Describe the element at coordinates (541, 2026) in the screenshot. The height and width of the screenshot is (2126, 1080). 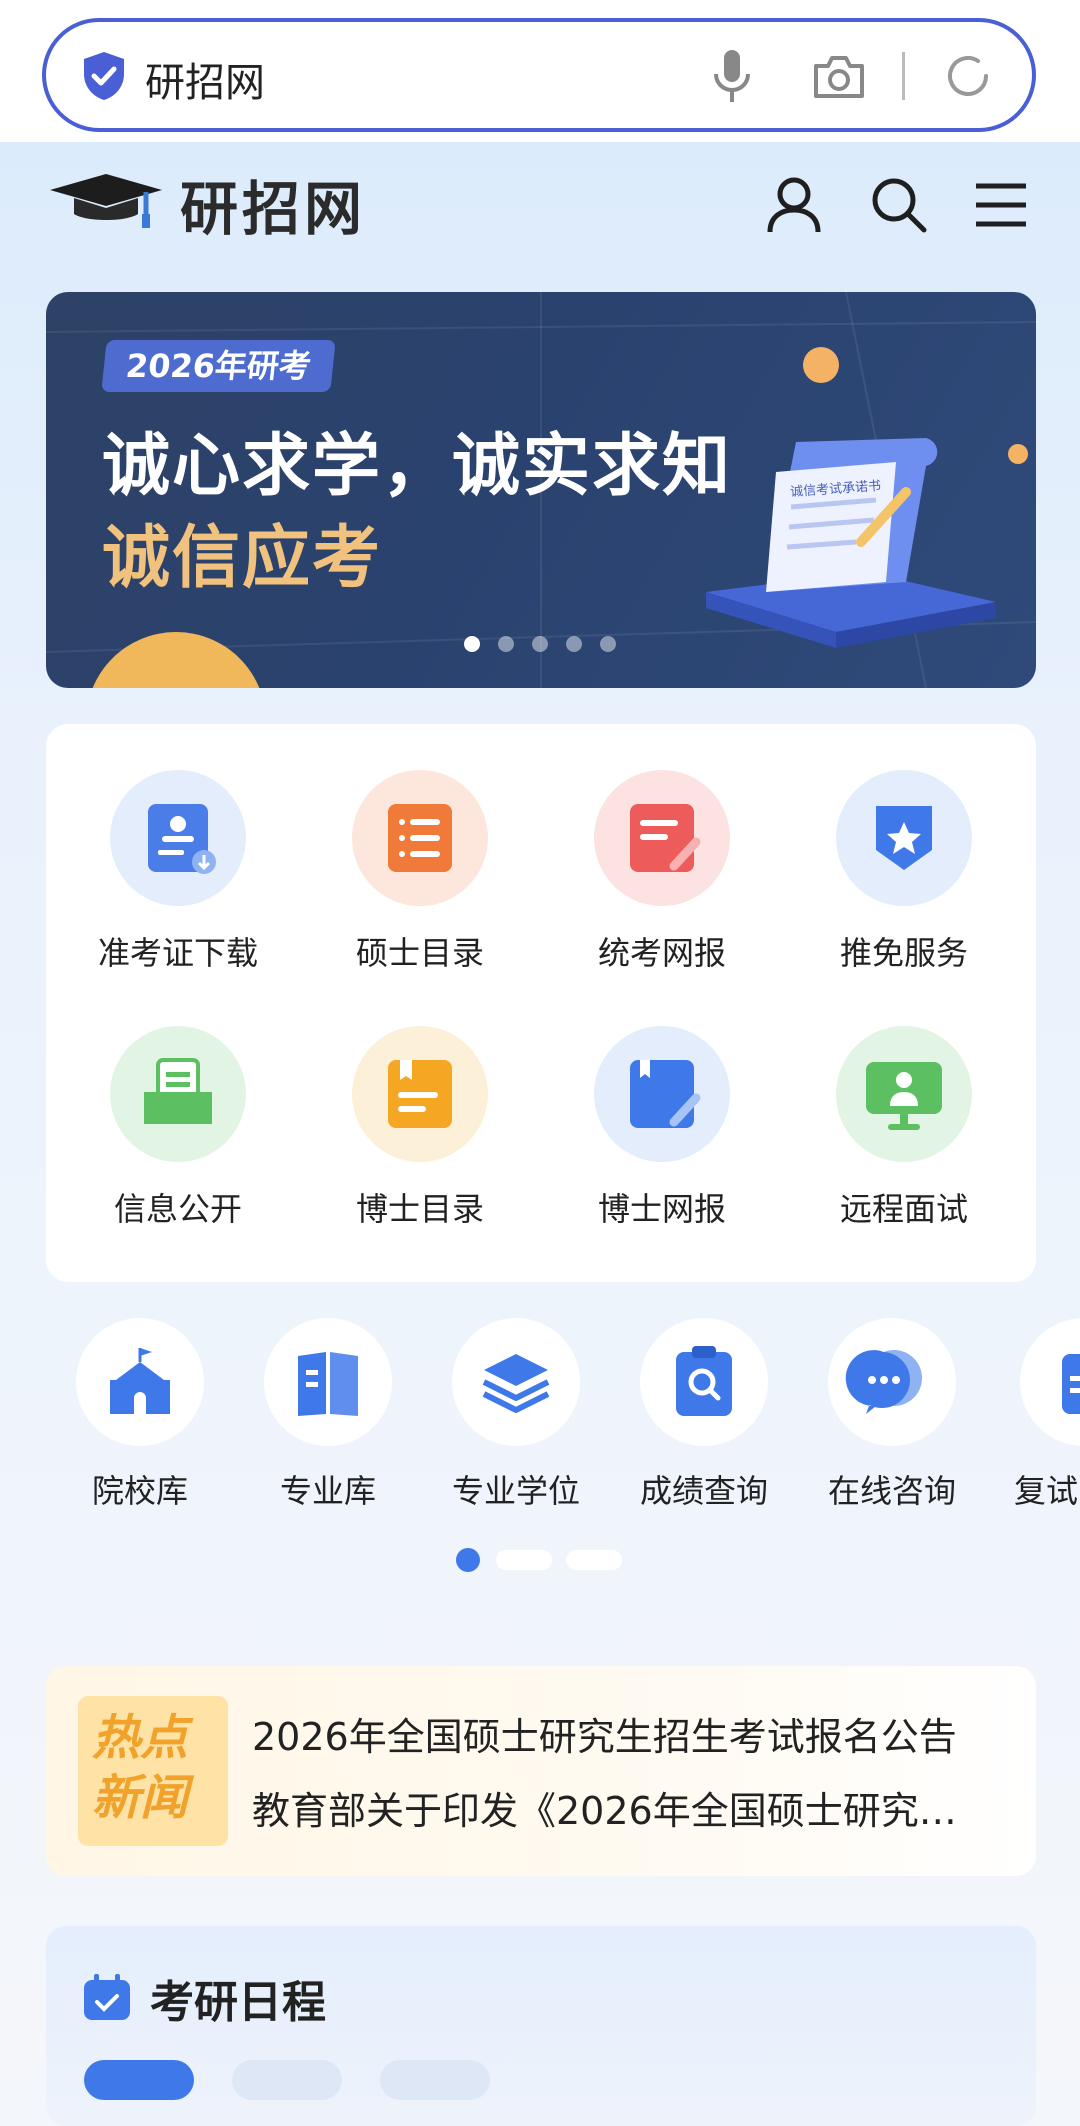
I see `schedule-card: 考研日程` at that location.